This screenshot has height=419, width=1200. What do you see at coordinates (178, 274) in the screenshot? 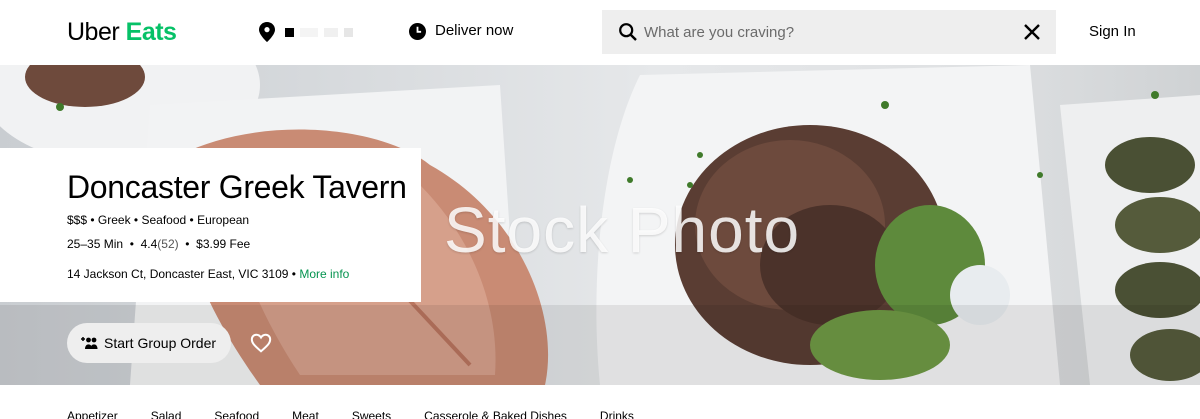
I see `store-address: 14 Jackson Ct, Doncaster East, VIC 3109` at bounding box center [178, 274].